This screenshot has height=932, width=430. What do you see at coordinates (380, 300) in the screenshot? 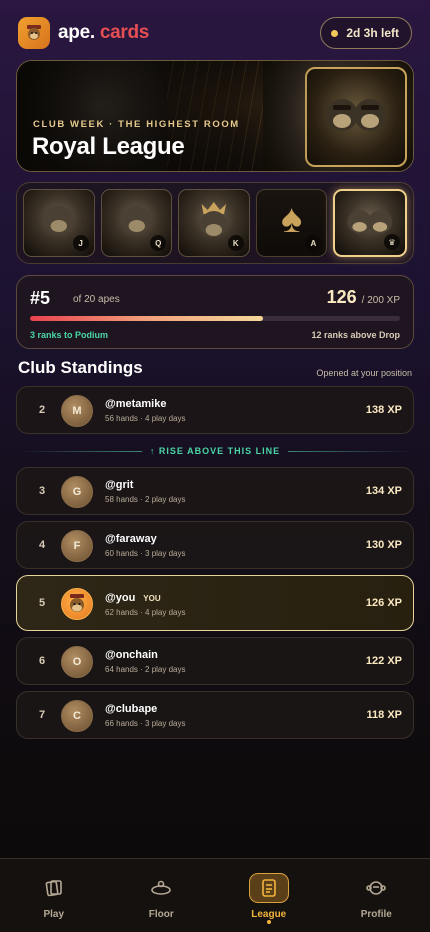
I see `xp-max: / 200 XP` at bounding box center [380, 300].